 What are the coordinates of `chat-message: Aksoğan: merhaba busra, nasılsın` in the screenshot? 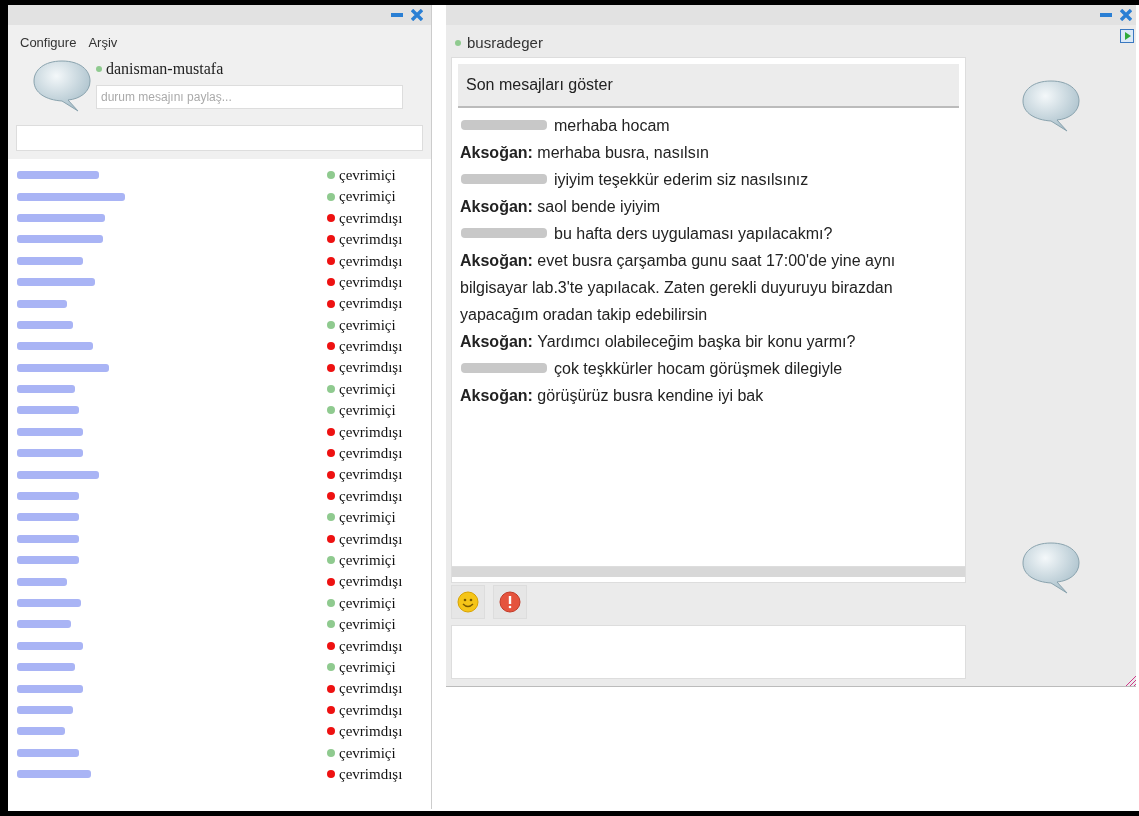 It's located at (584, 152).